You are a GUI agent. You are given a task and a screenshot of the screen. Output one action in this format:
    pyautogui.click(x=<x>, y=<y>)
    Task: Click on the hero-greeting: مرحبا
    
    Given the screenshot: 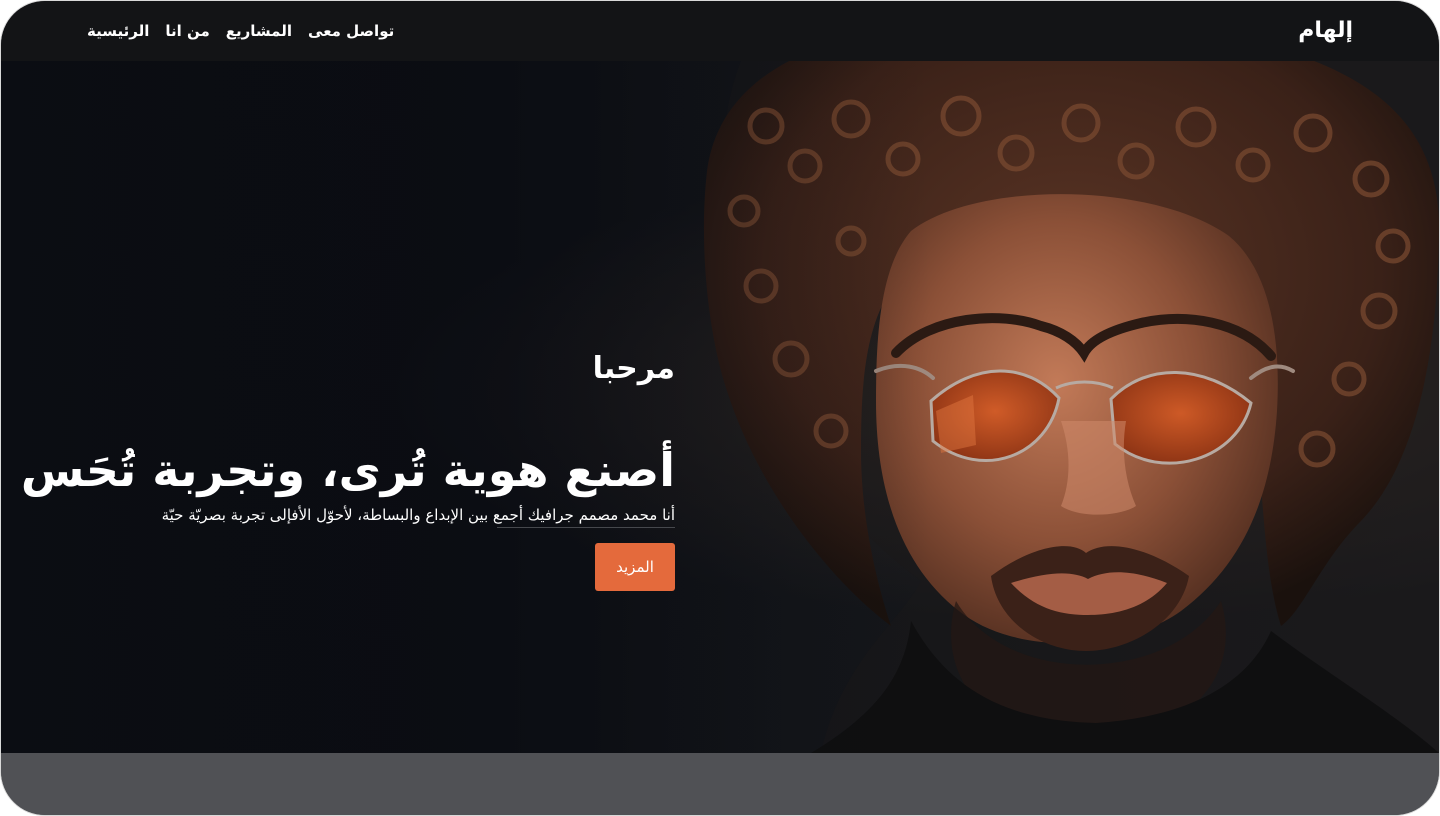 What is the action you would take?
    pyautogui.click(x=633, y=368)
    